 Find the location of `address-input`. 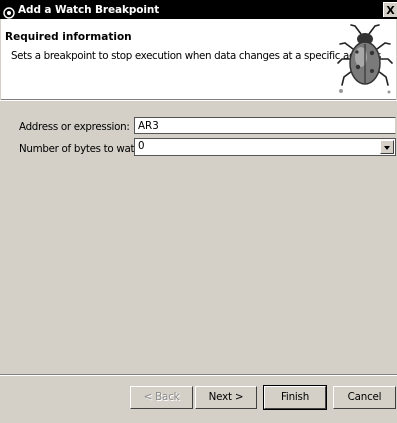

address-input is located at coordinates (265, 125).